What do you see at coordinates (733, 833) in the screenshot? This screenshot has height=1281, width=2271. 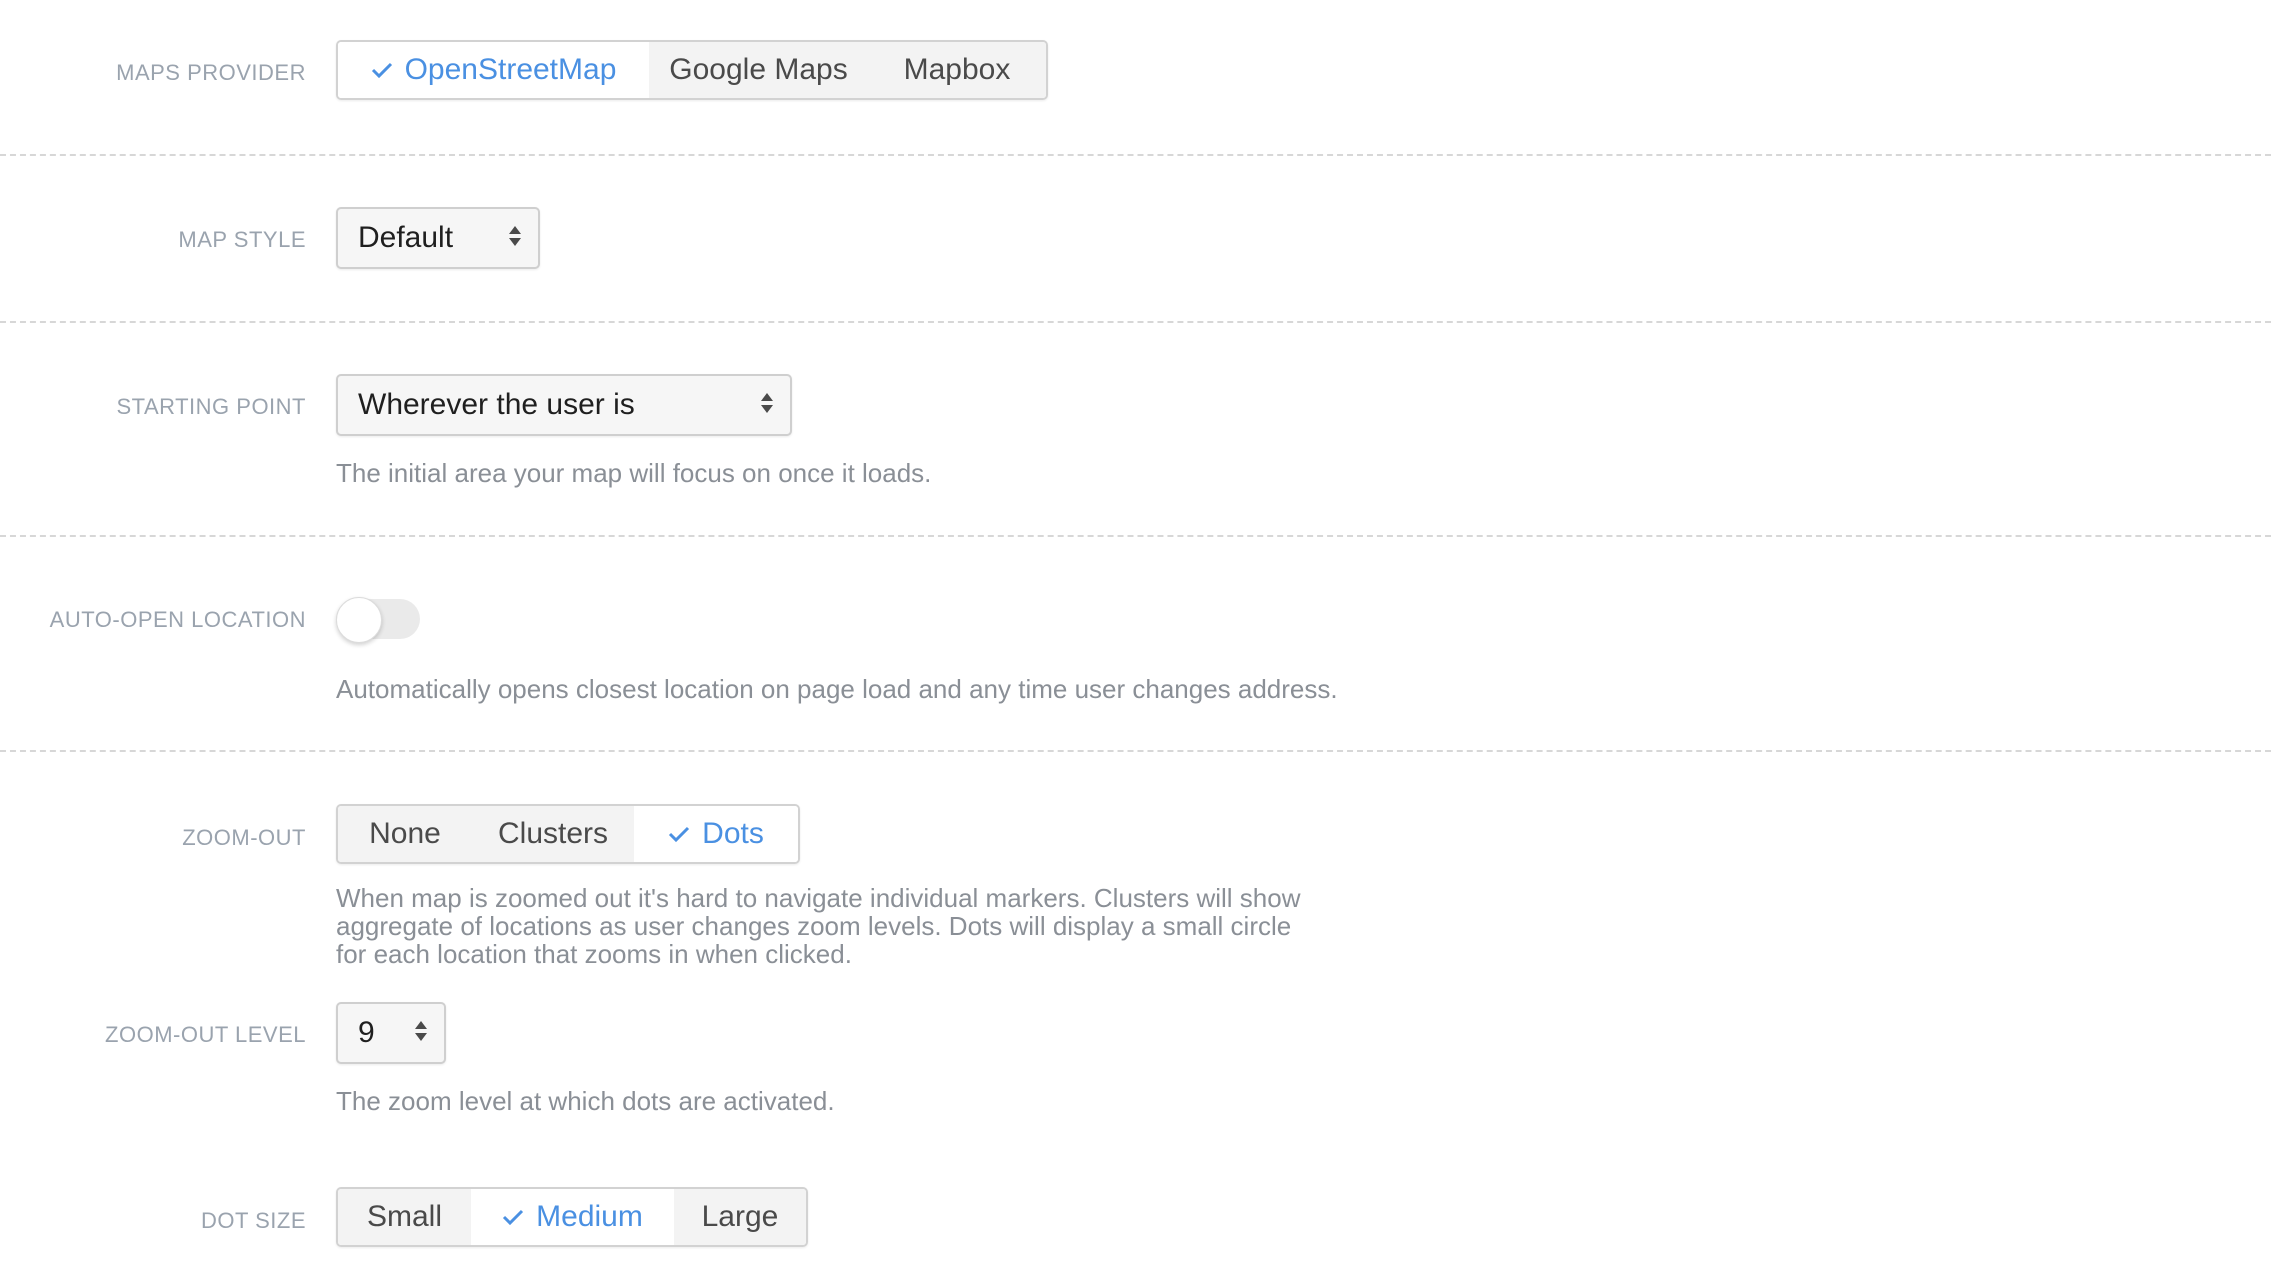 I see `option-dots-label: Dots` at bounding box center [733, 833].